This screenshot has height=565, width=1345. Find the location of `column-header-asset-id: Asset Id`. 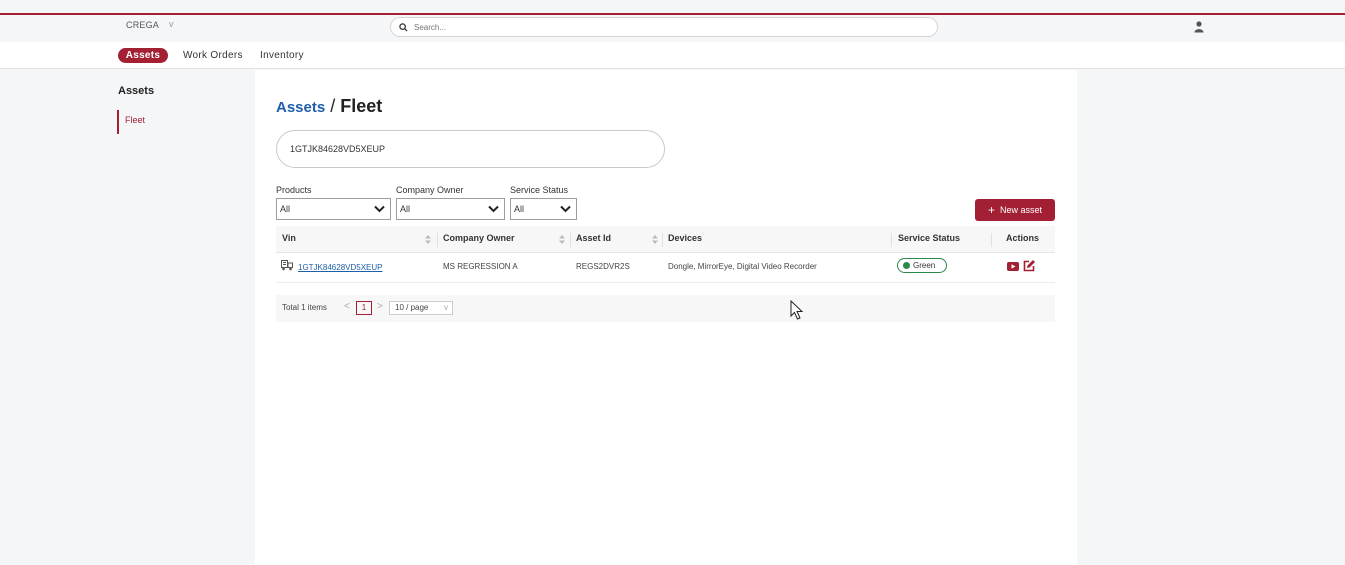

column-header-asset-id: Asset Id is located at coordinates (590, 239).